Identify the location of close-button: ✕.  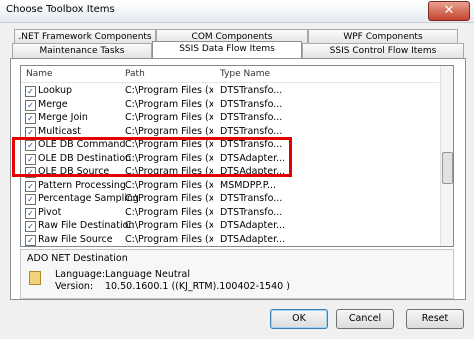
(449, 11).